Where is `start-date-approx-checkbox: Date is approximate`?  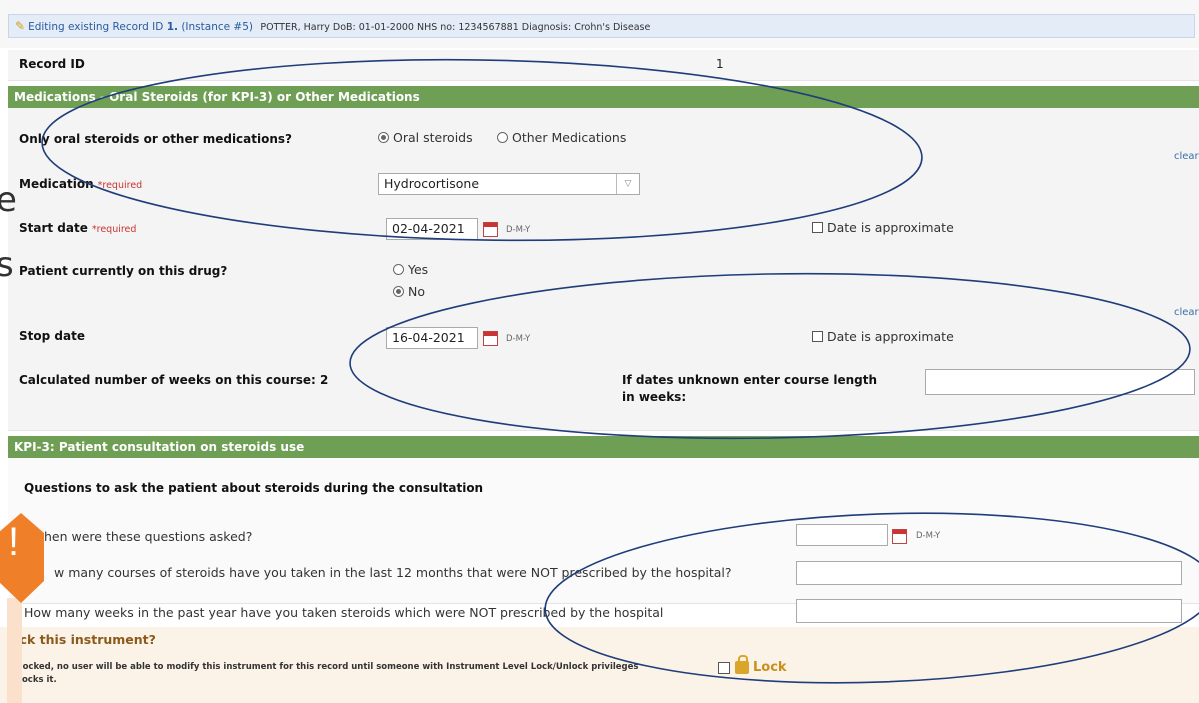 start-date-approx-checkbox: Date is approximate is located at coordinates (883, 227).